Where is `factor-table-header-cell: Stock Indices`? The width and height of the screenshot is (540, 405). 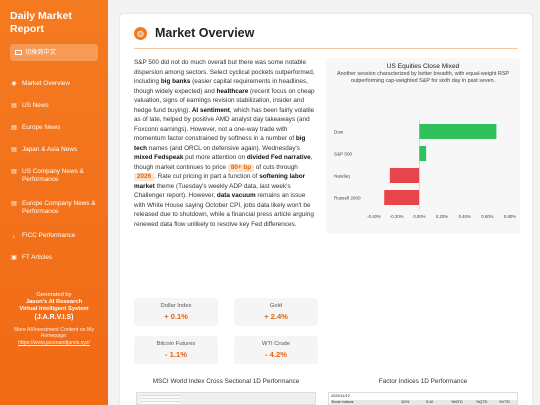 factor-table-header-cell: Stock Indices is located at coordinates (342, 402).